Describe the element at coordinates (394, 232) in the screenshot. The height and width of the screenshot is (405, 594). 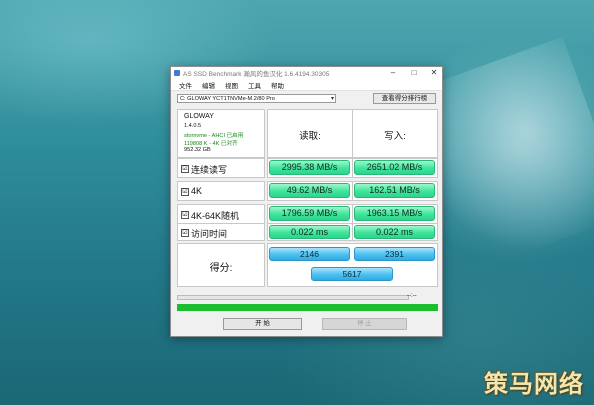
I see `access-write-value: 0.022 ms` at that location.